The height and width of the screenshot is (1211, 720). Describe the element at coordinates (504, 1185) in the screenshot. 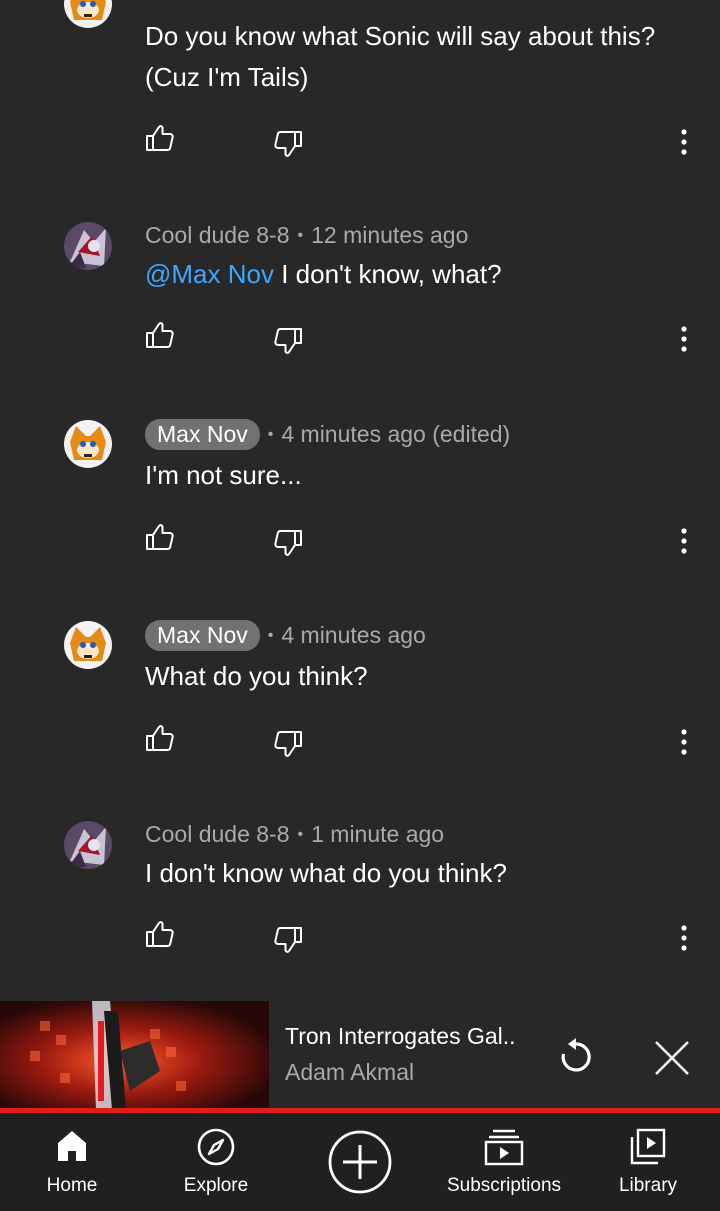

I see `nav-subscriptions-label: Subscriptions` at that location.